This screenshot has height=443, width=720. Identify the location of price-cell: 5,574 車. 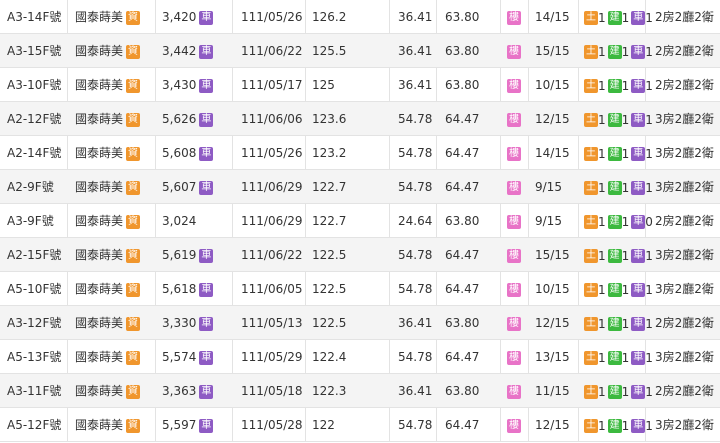
(188, 357).